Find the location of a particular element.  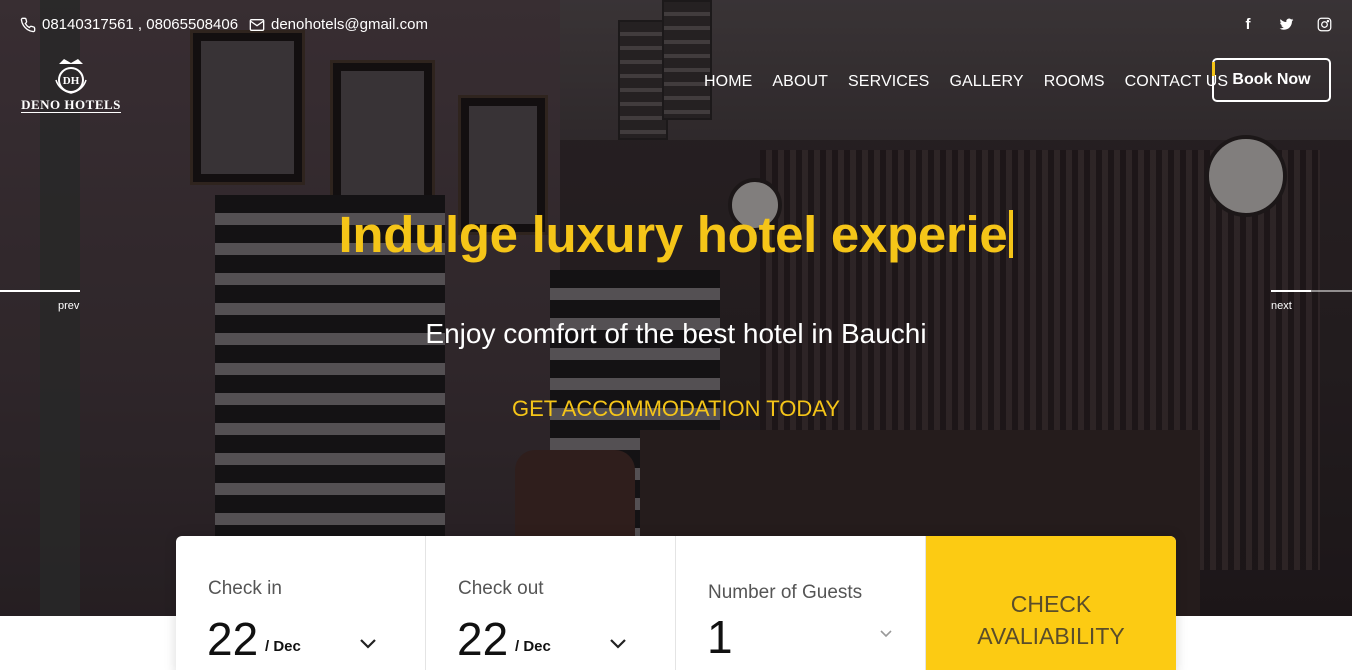

check-availability-button: CHECK AVALIABILITY is located at coordinates (1051, 603).